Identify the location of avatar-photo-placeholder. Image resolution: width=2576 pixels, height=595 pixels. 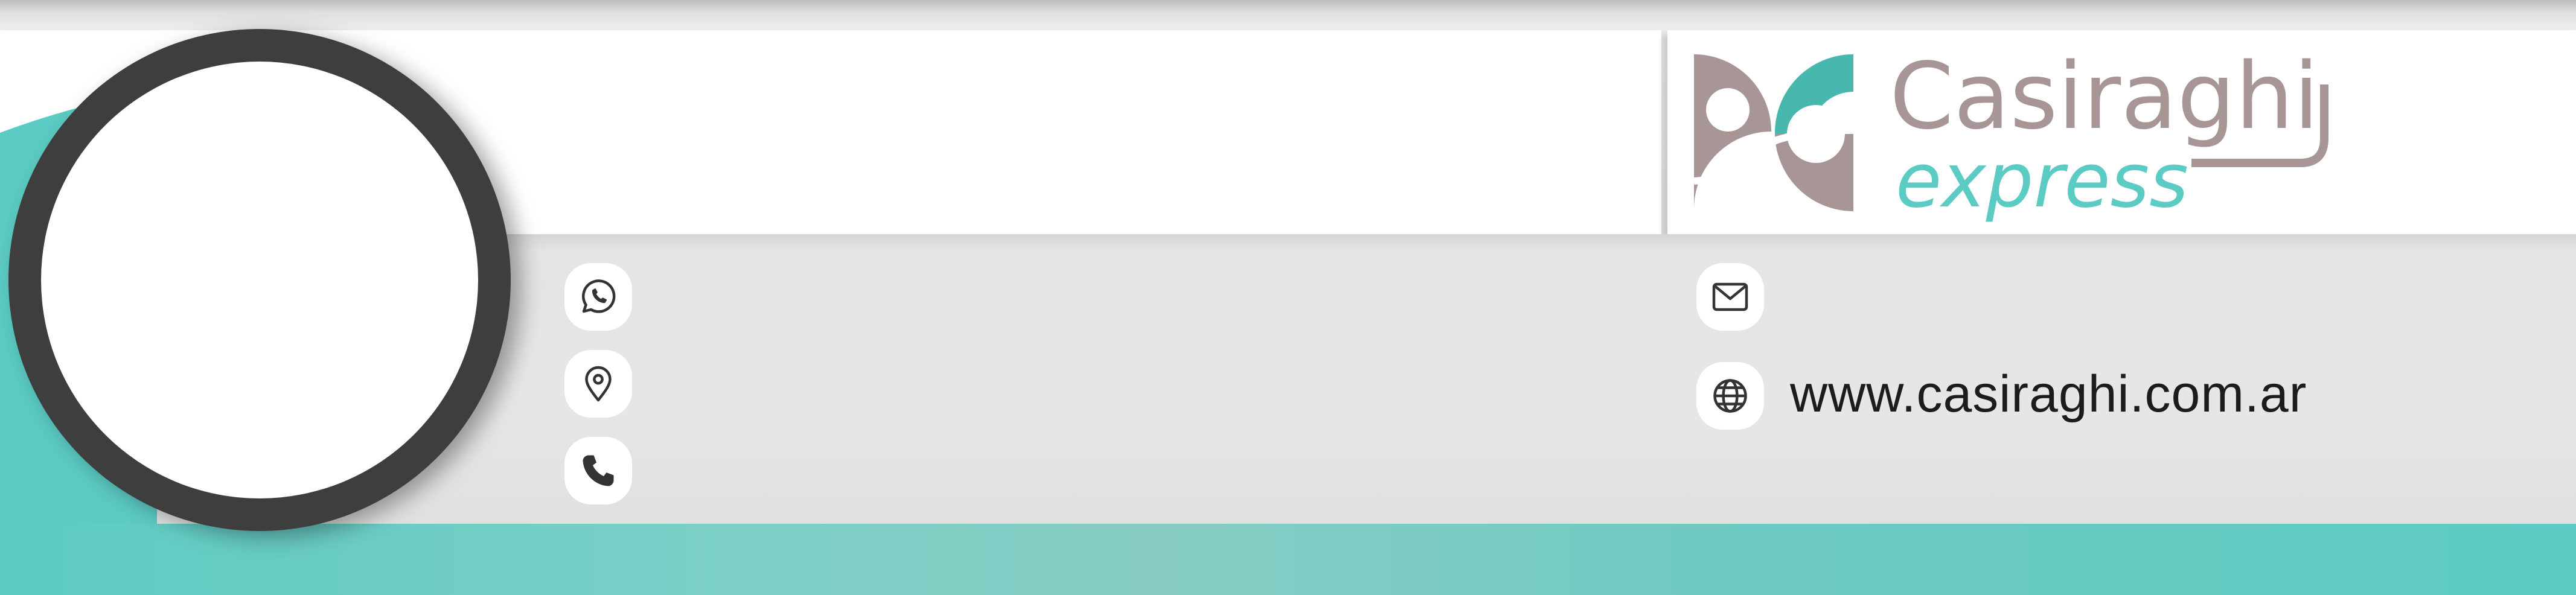
(259, 280).